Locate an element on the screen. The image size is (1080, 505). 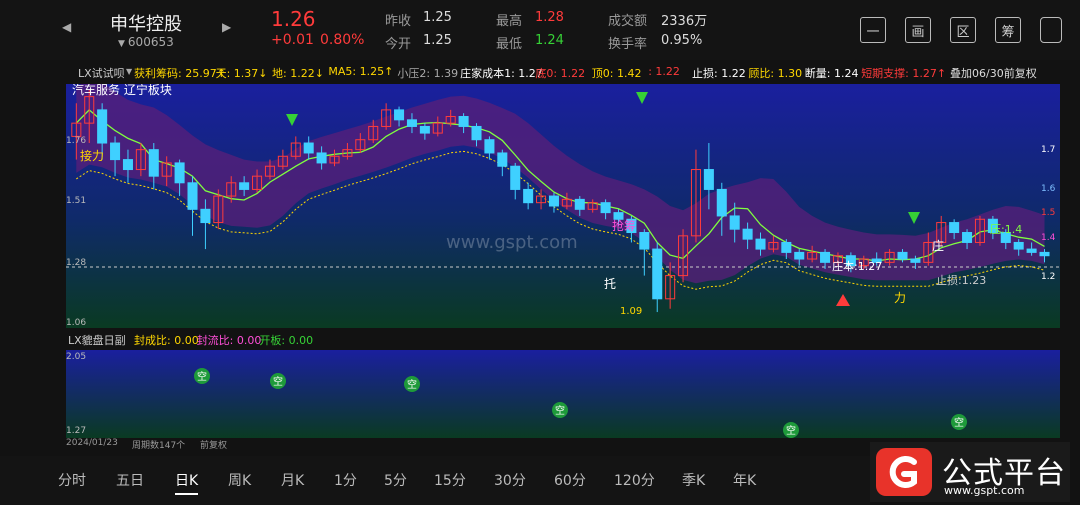
indicator-value: : 1.22 is located at coordinates (664, 71).